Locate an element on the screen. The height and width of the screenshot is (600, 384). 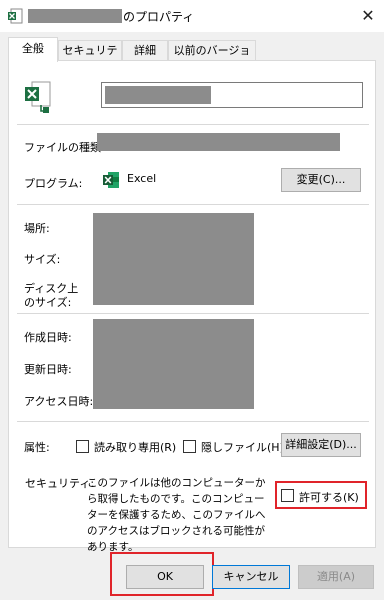
readonly-label: 読み取り専用(R) is located at coordinates (135, 447).